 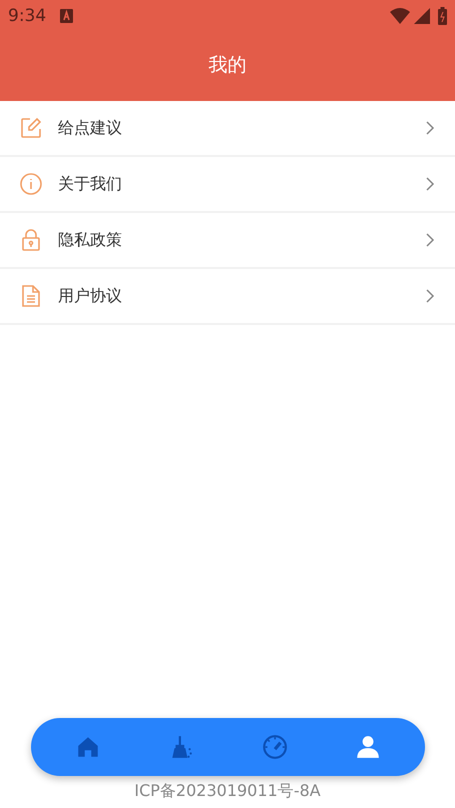 I want to click on status-time: 9:34, so click(x=27, y=16).